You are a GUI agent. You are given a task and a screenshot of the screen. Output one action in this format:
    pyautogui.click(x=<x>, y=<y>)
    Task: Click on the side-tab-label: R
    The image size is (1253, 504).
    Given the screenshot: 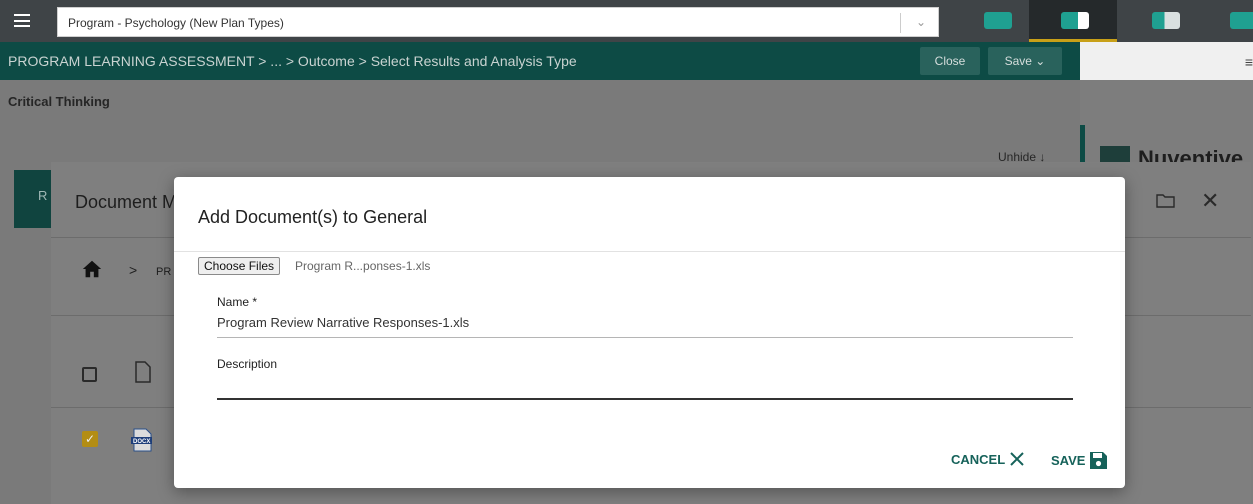 What is the action you would take?
    pyautogui.click(x=43, y=195)
    